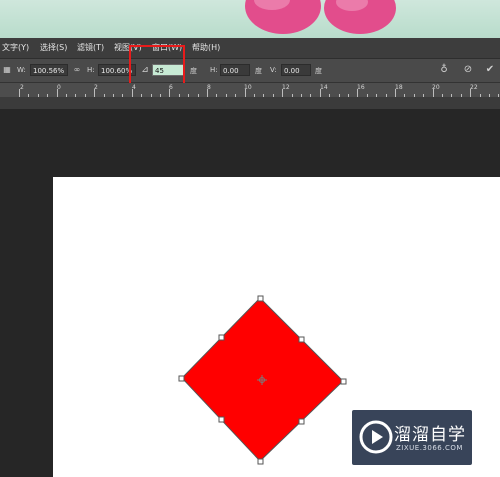  What do you see at coordinates (273, 70) in the screenshot?
I see `v-skew-label: V:` at bounding box center [273, 70].